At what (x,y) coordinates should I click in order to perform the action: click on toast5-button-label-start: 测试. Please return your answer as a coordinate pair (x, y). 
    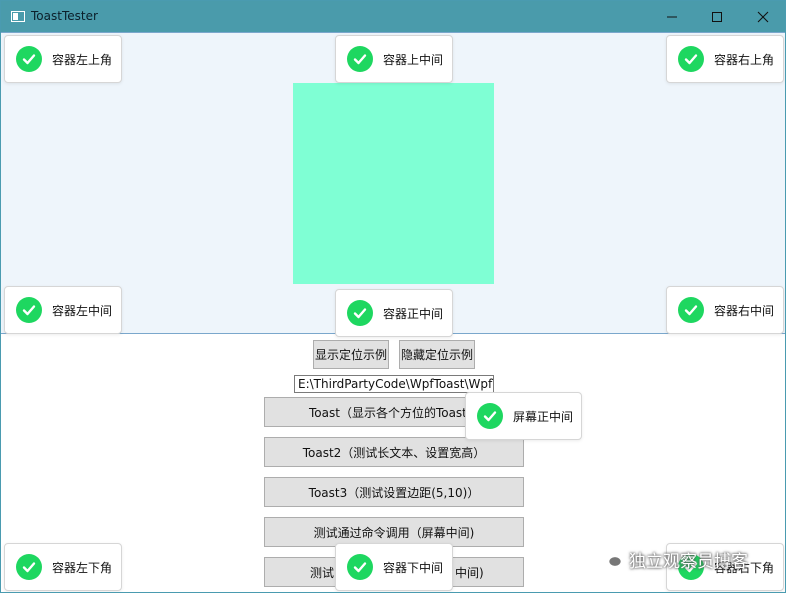
    Looking at the image, I should click on (322, 572).